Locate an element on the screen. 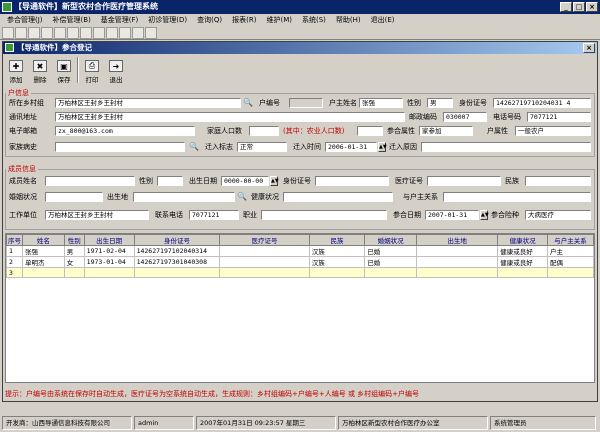 This screenshot has height=432, width=600. cell-seq: 2 is located at coordinates (14, 262).